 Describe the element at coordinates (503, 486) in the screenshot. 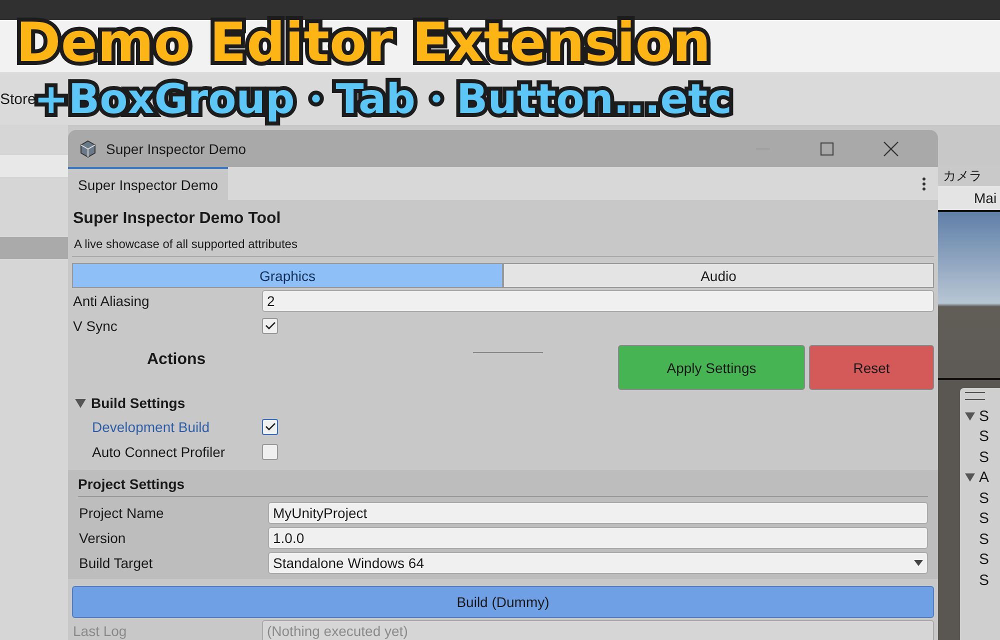

I see `group-title: Project Settings` at that location.